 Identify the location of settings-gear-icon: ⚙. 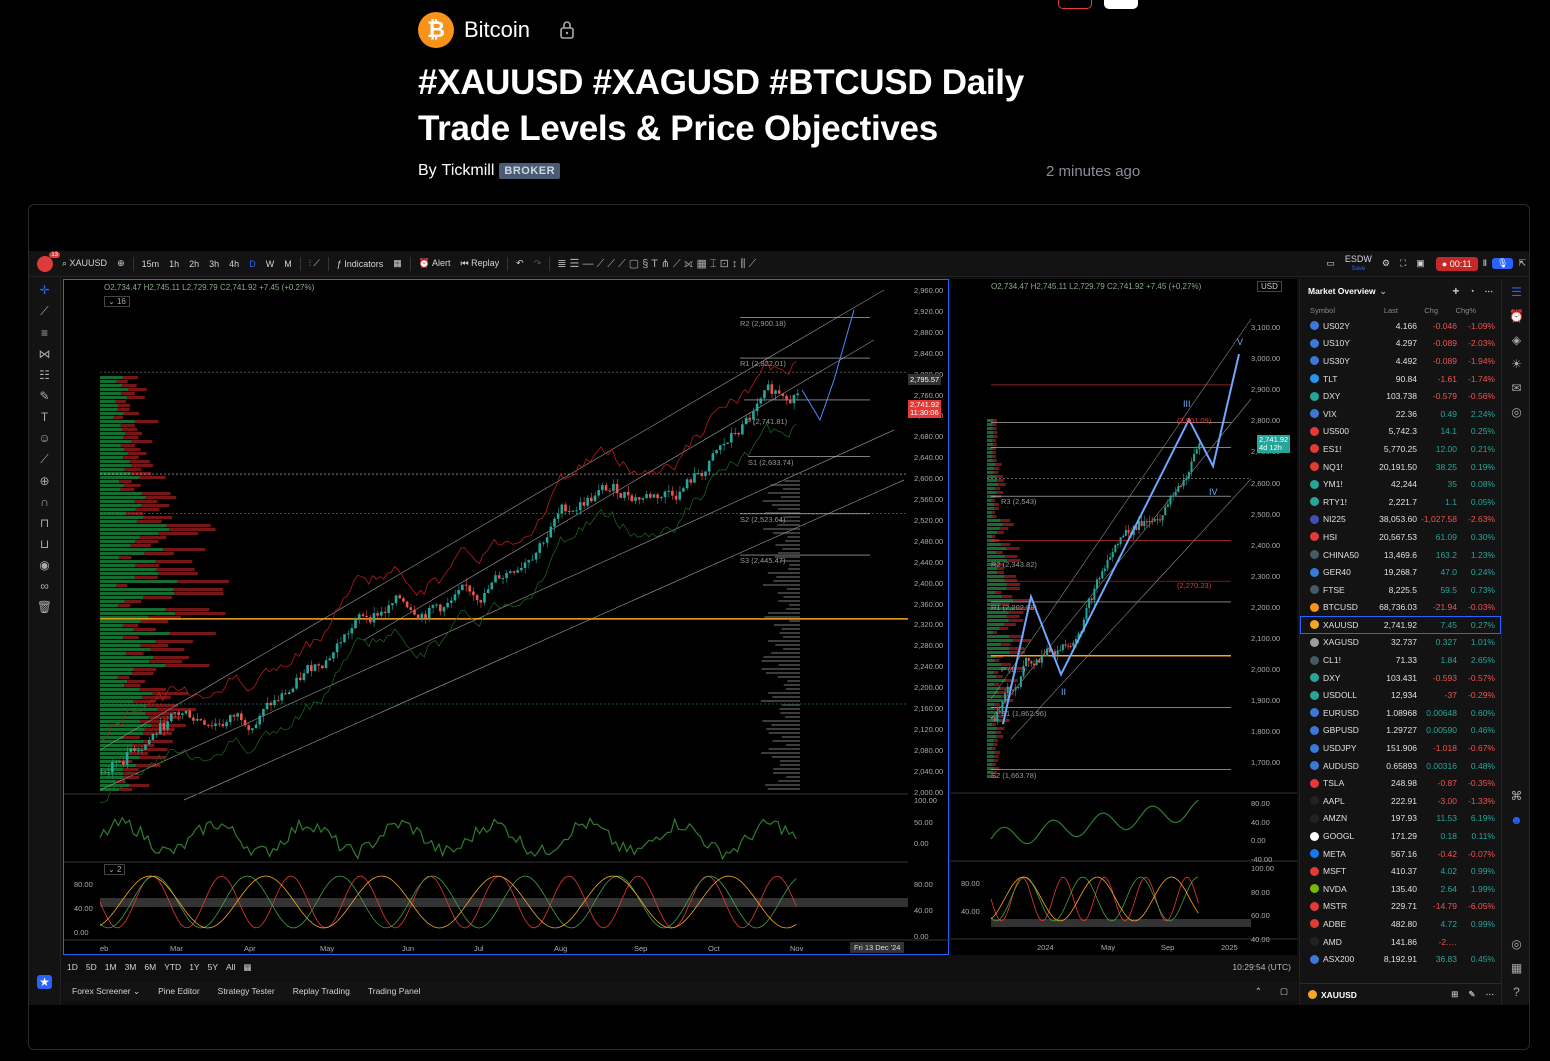
(1386, 263).